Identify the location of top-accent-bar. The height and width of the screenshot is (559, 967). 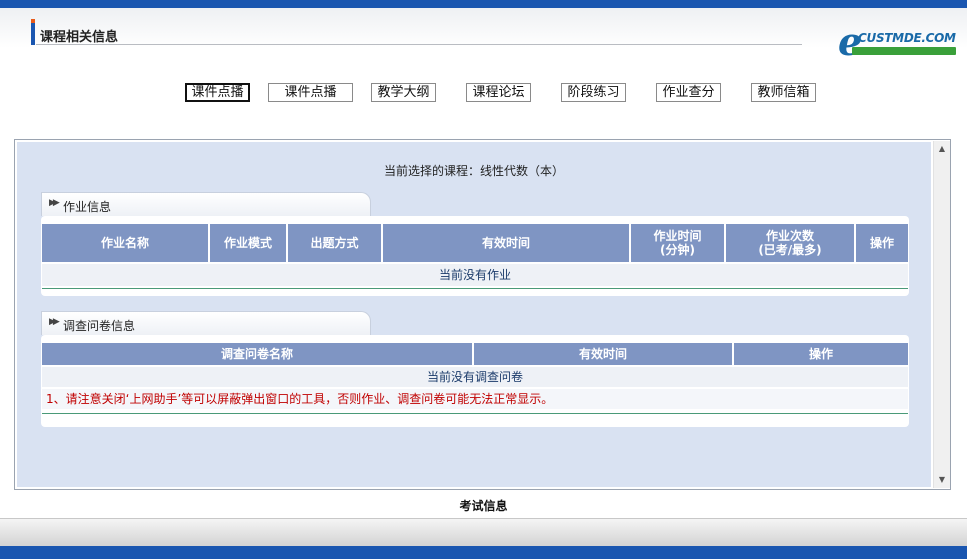
(483, 4).